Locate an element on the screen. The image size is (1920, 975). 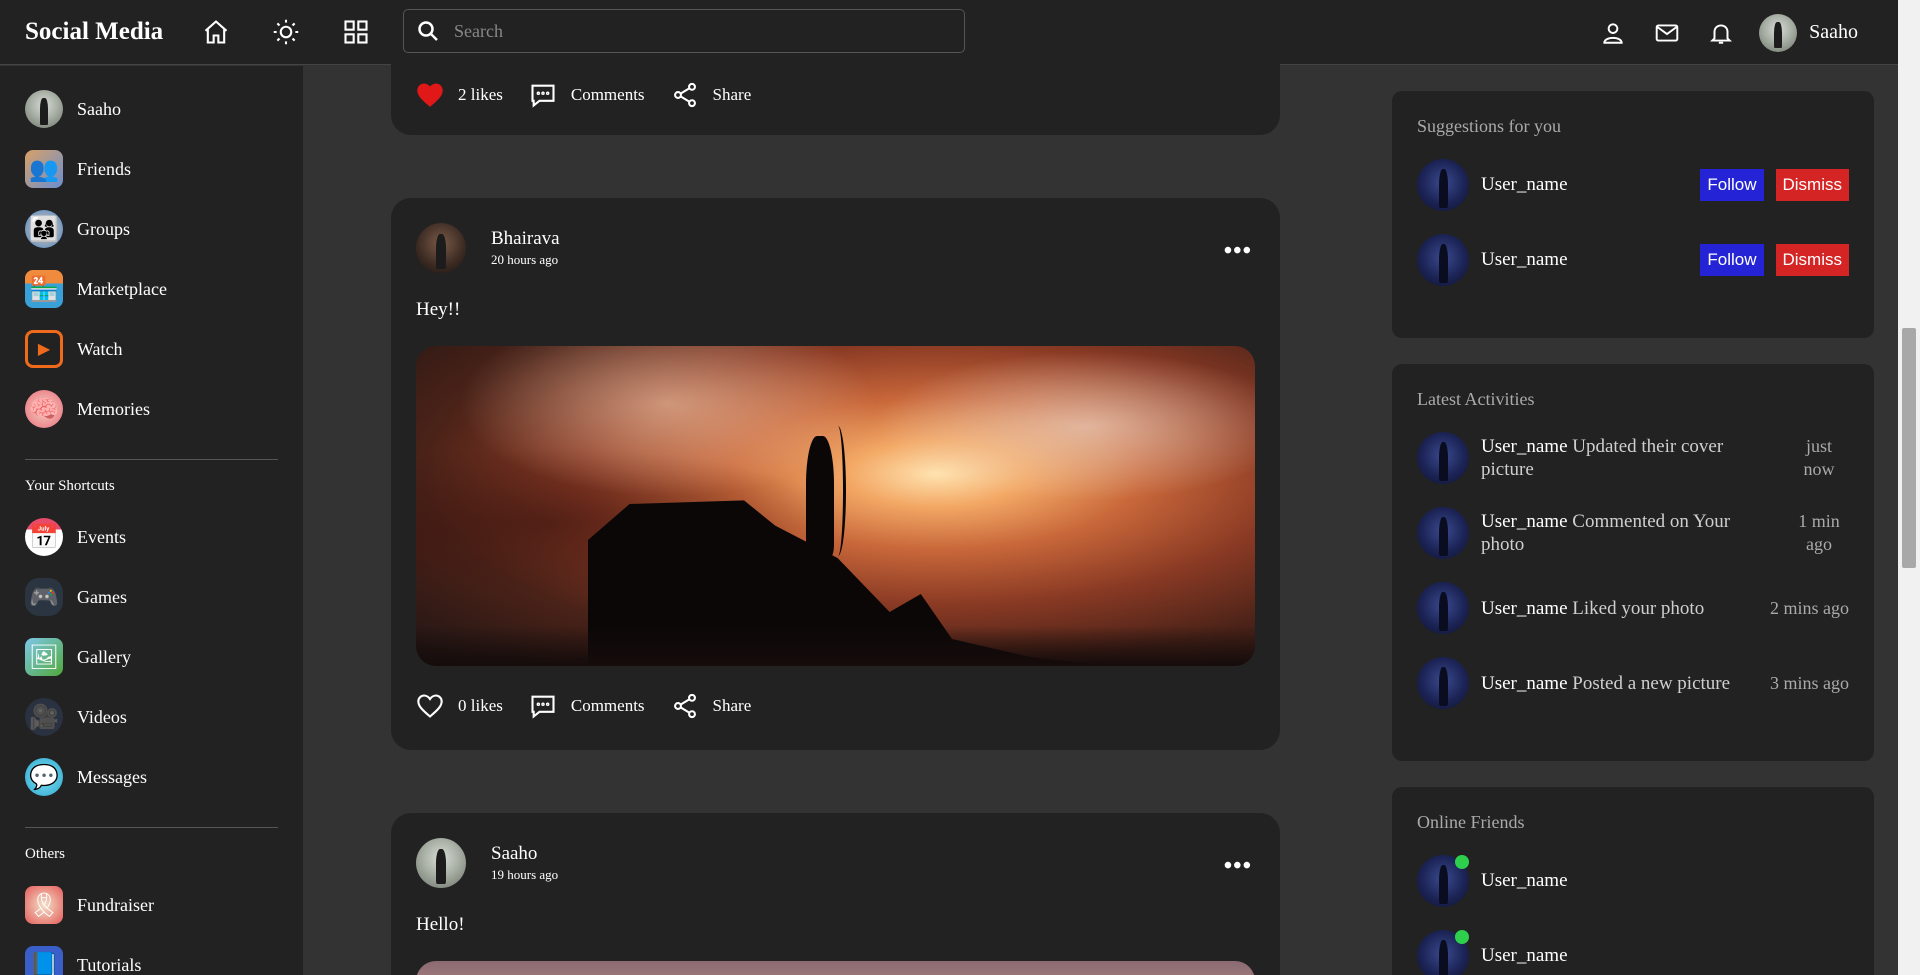
sidebar-item-fundraiser: 🎗 Fundraiser is located at coordinates (151, 905).